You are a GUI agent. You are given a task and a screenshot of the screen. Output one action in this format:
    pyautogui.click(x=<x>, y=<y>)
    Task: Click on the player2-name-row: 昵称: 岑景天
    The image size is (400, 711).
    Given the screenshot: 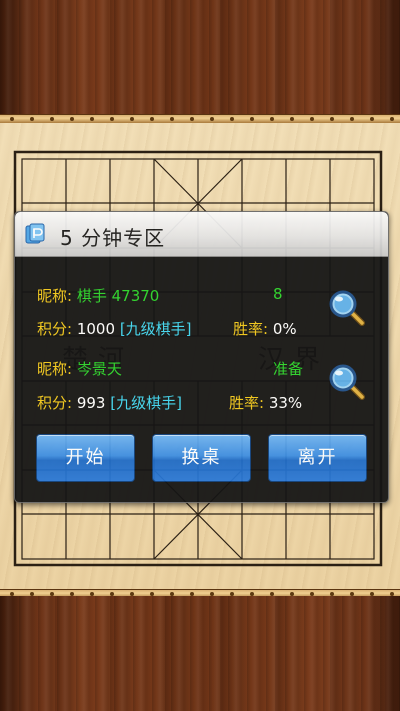 What is the action you would take?
    pyautogui.click(x=79, y=368)
    